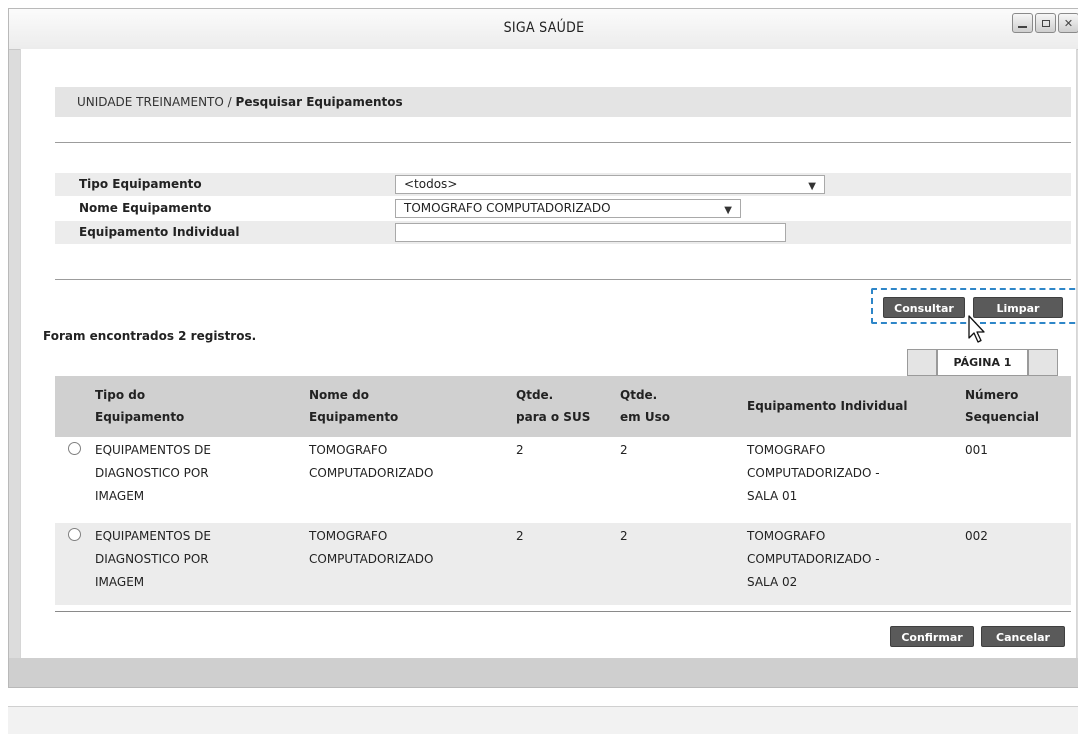 Image resolution: width=1078 pixels, height=734 pixels. I want to click on table-bottom-line, so click(563, 611).